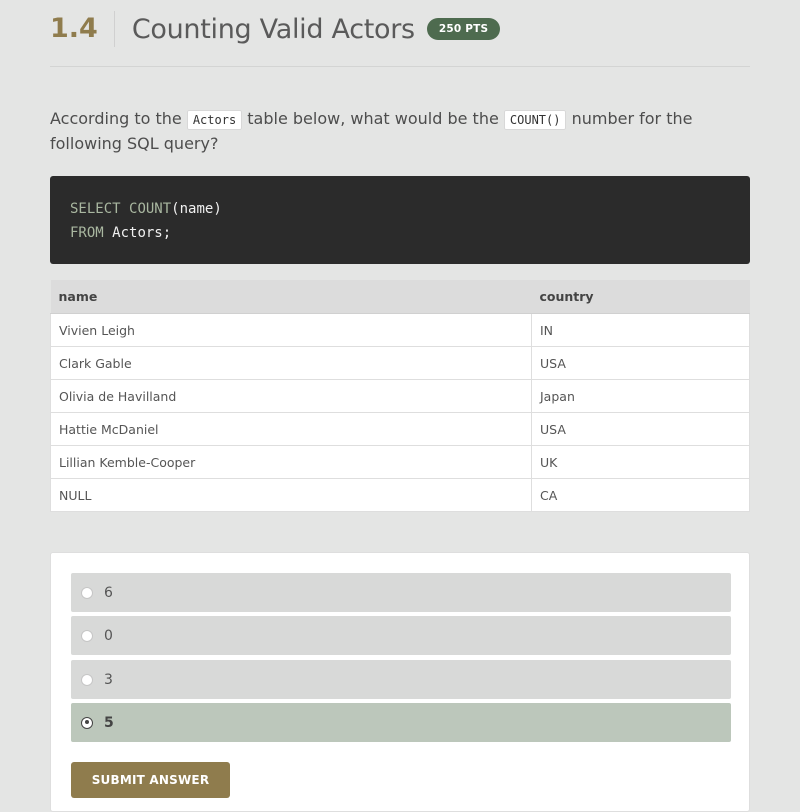 Image resolution: width=800 pixels, height=812 pixels. I want to click on sql-code-block: SELECT COUNT(name) FROM Actors;, so click(400, 220).